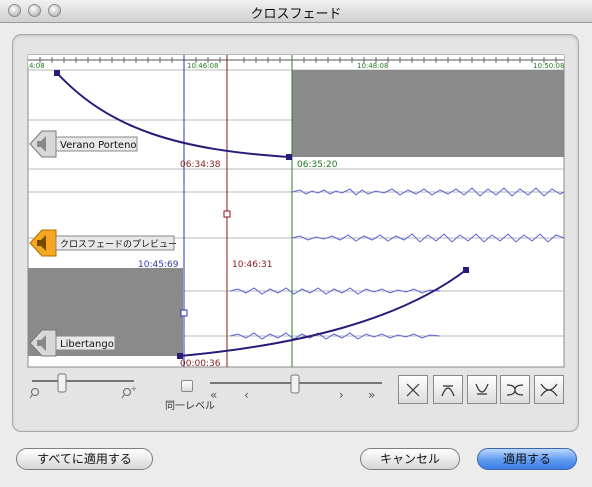 Image resolution: width=592 pixels, height=487 pixels. I want to click on curve-up-icon, so click(448, 391).